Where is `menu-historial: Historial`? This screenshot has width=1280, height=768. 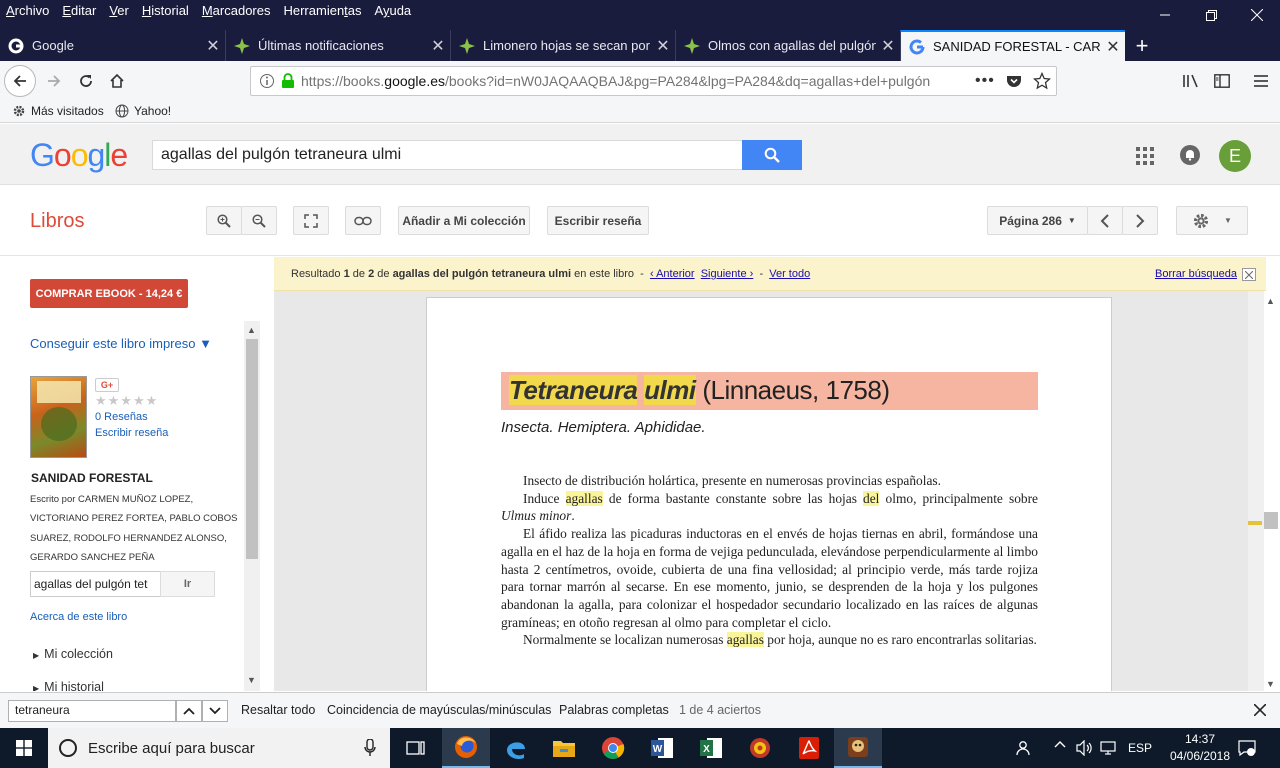 menu-historial: Historial is located at coordinates (169, 10).